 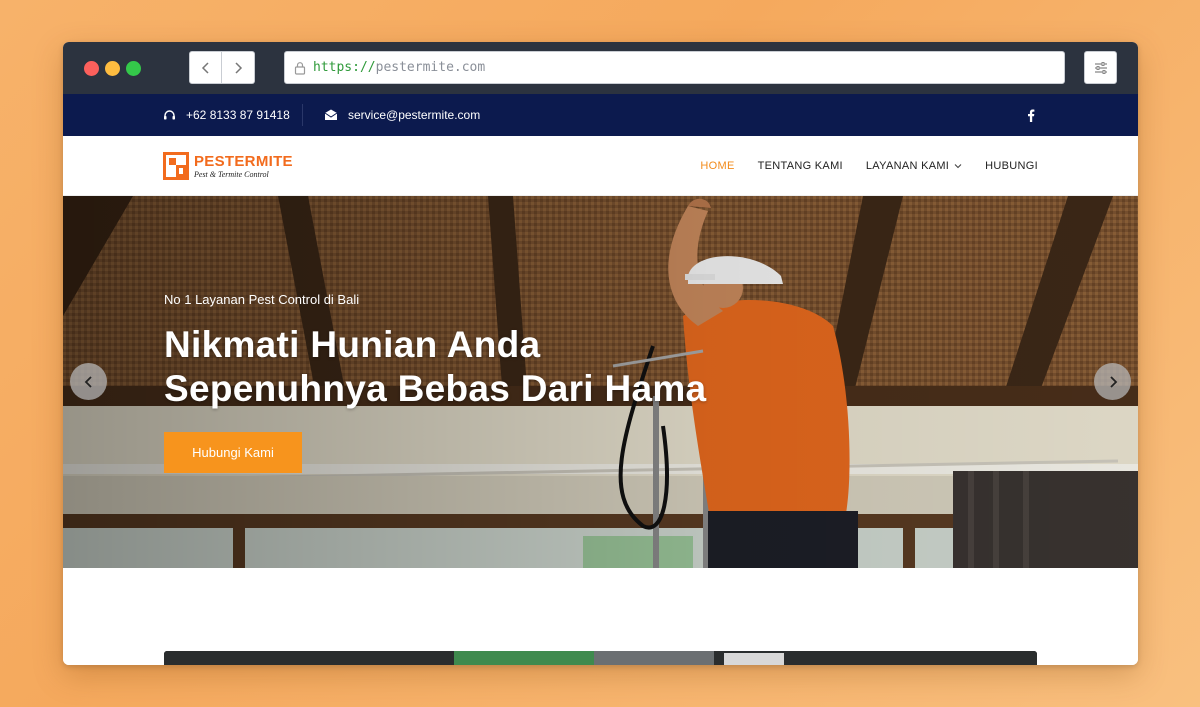 I want to click on nav-home: HOME, so click(x=717, y=166).